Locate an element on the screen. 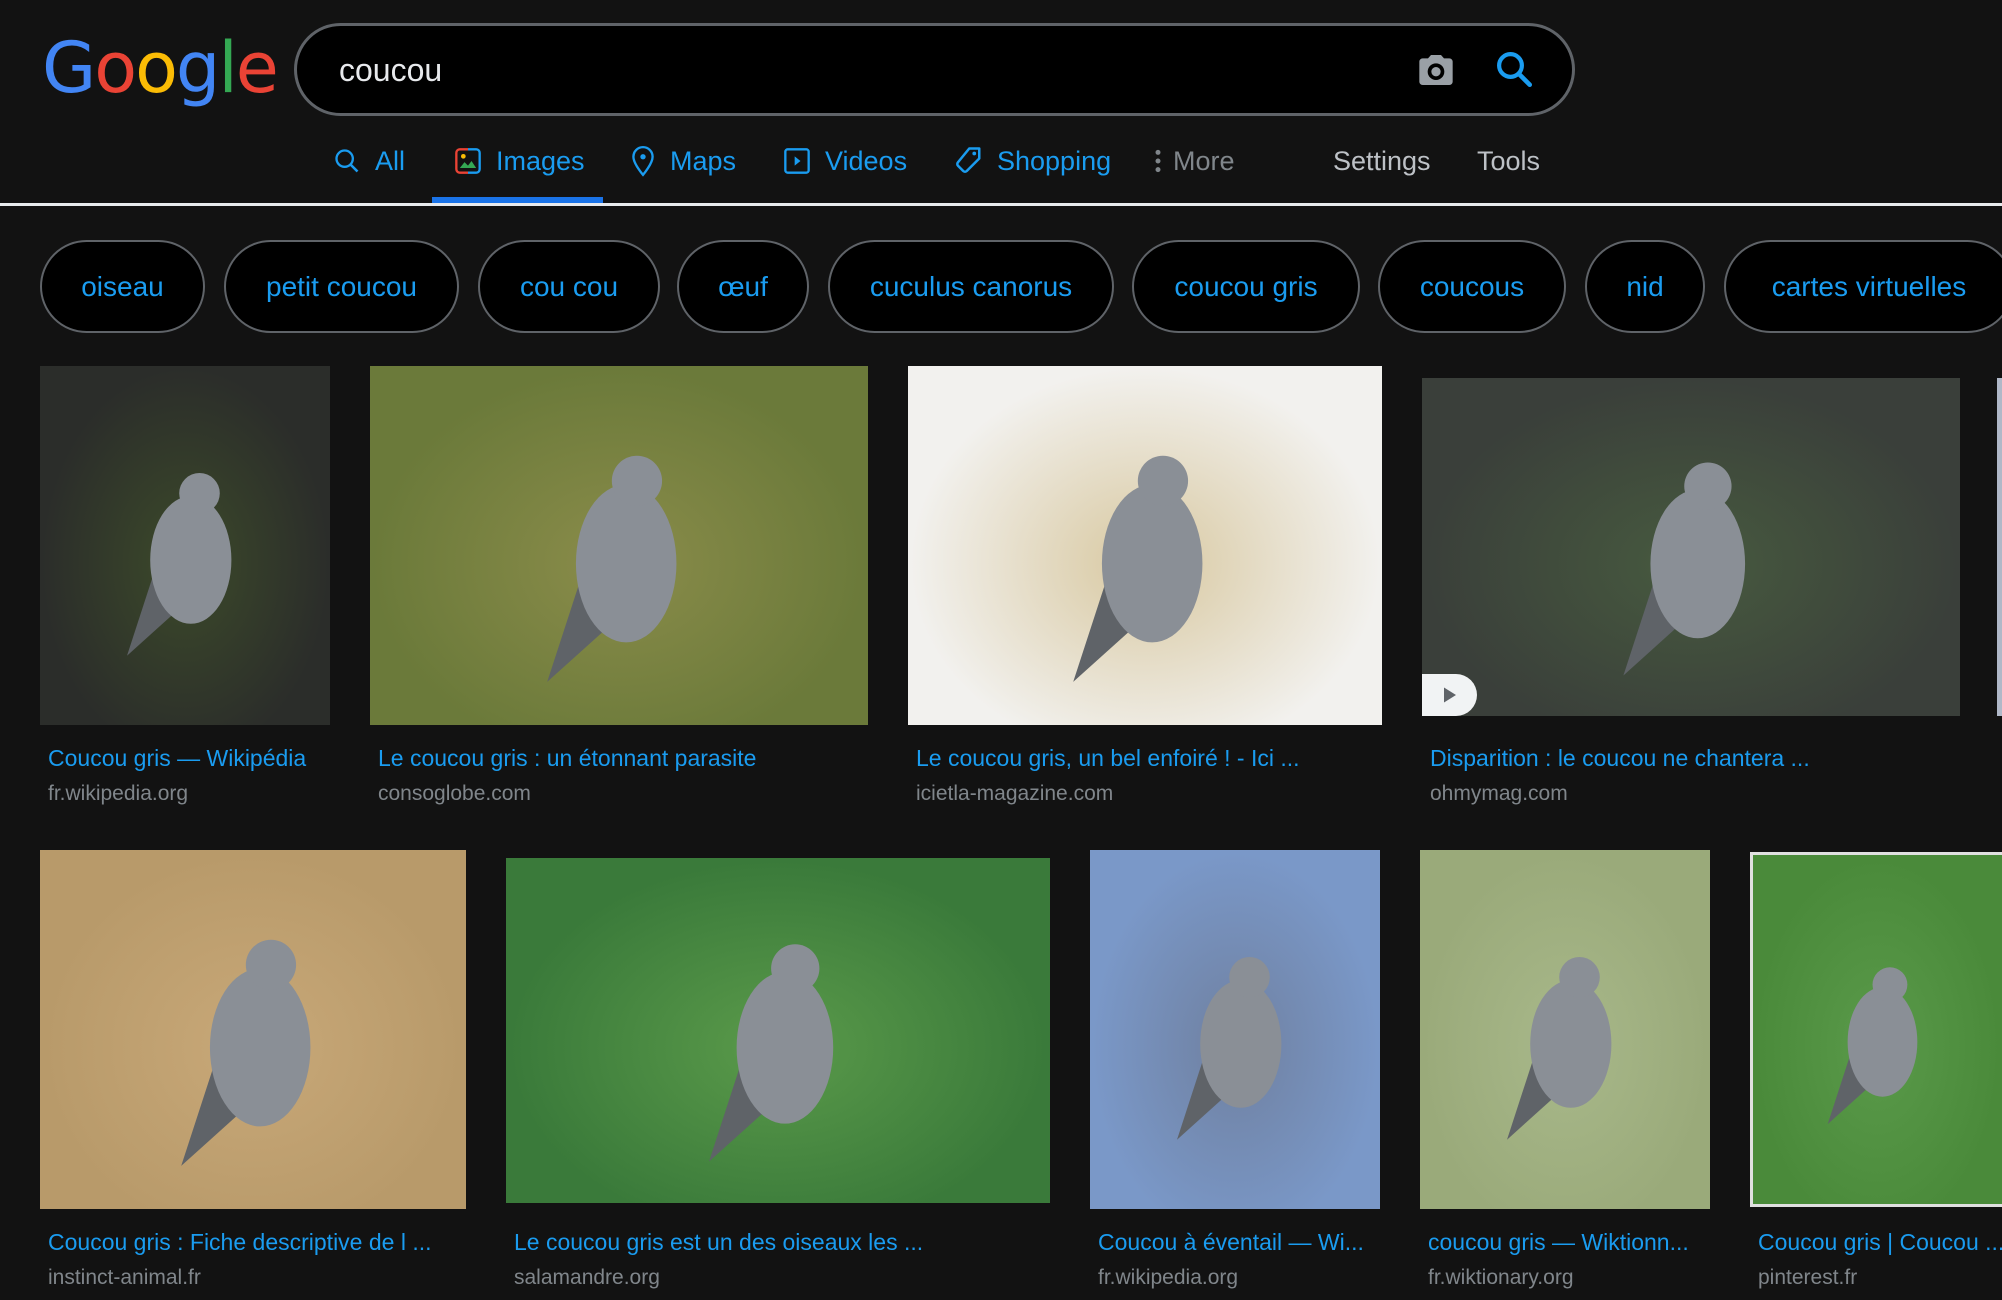  camera-icon is located at coordinates (1436, 70).